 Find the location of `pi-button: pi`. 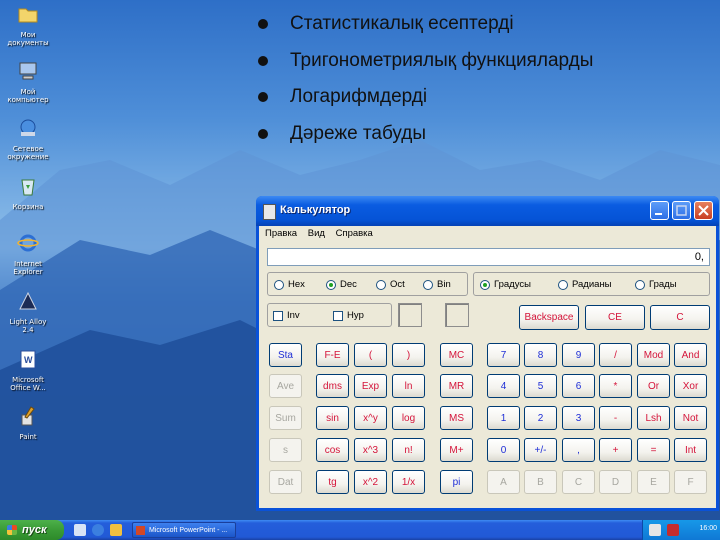

pi-button: pi is located at coordinates (456, 482).